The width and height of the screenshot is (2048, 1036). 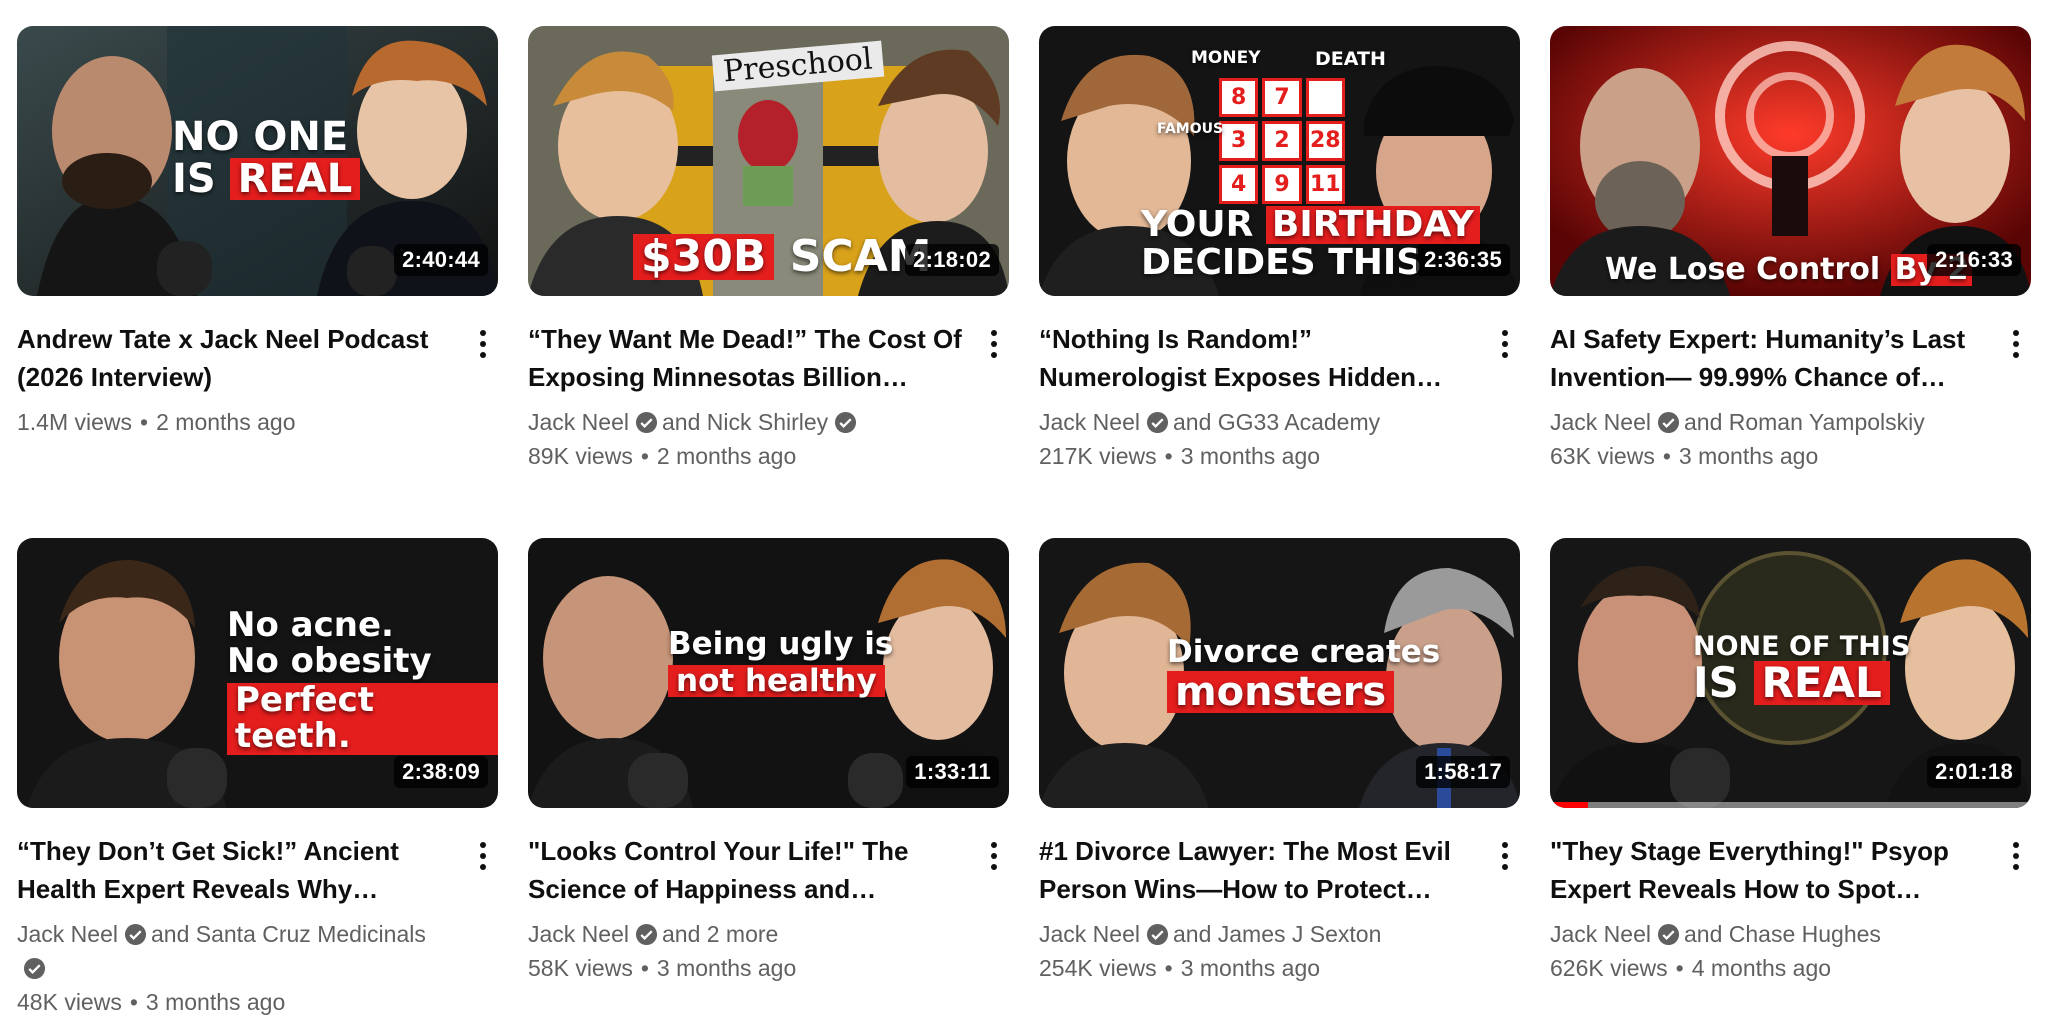 I want to click on video-thumbnail: Being ugly is not healthy 1:33:11, so click(x=768, y=673).